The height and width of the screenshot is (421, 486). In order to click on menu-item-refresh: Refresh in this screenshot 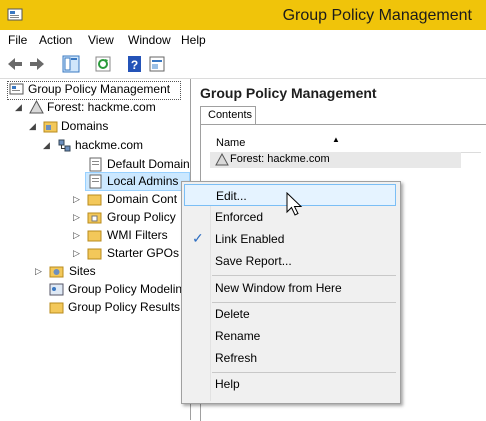, I will do `click(290, 358)`.